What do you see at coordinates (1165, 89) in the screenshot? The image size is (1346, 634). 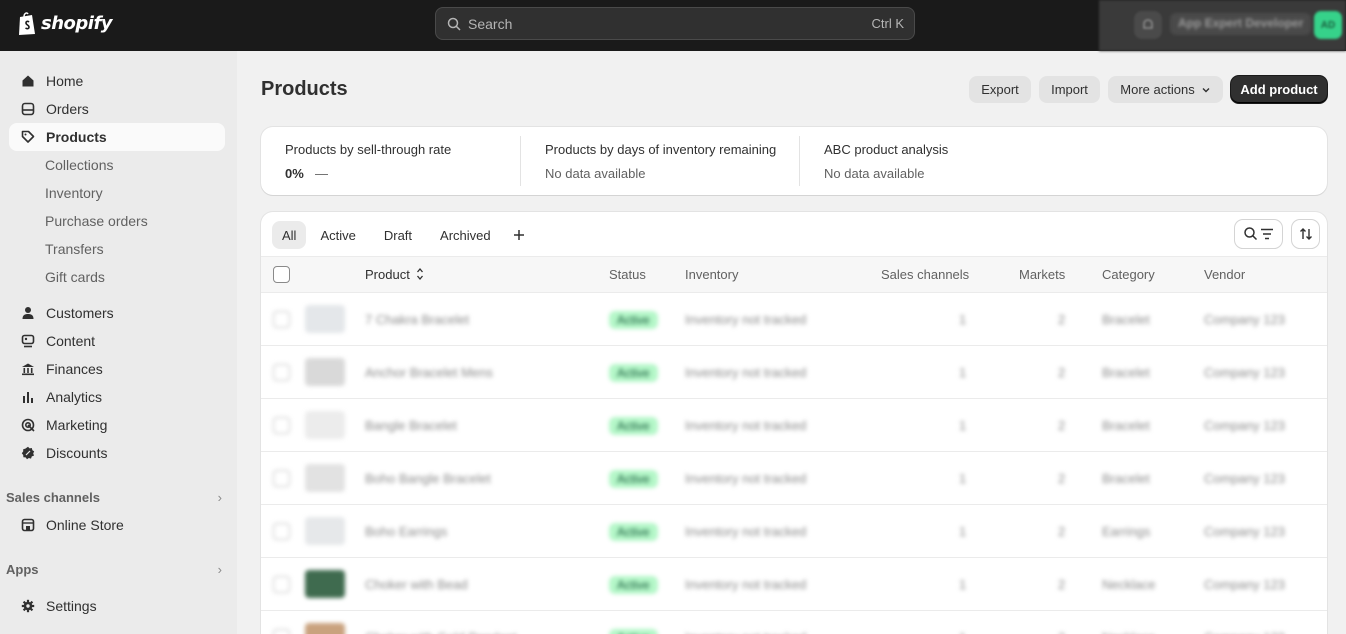 I see `more-actions-button: More actions` at bounding box center [1165, 89].